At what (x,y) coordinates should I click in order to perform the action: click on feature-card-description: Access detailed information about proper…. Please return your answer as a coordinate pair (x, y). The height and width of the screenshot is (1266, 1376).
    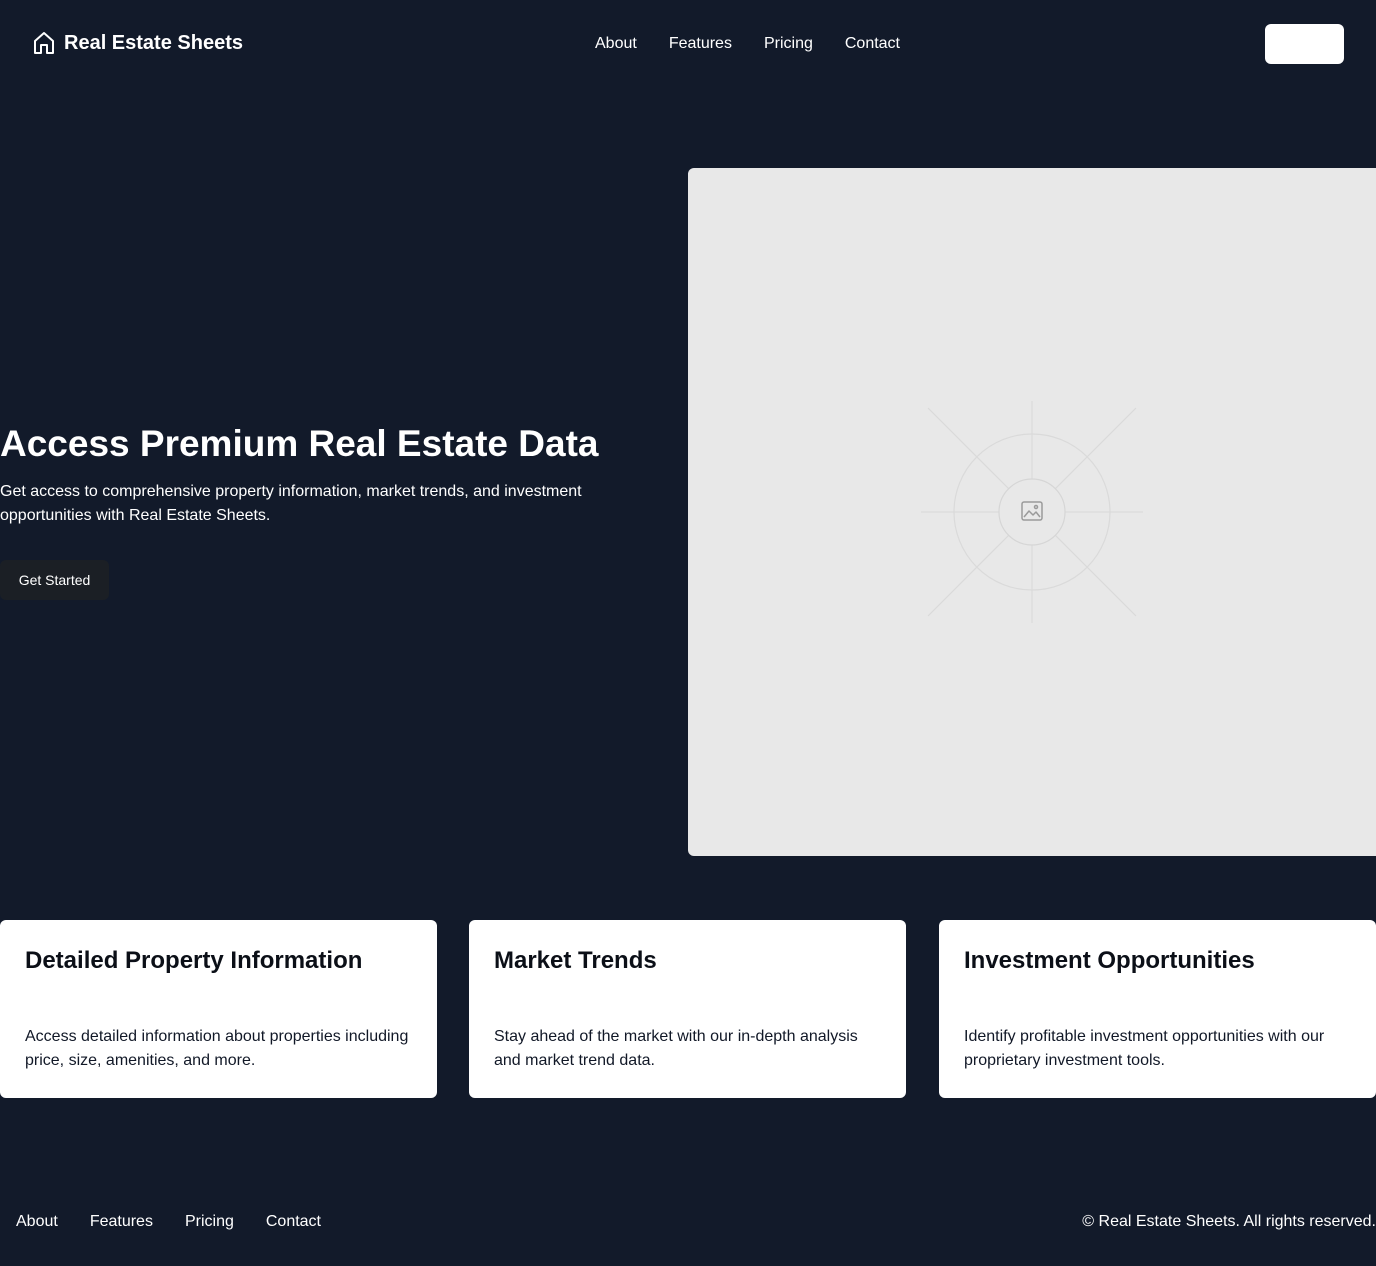
    Looking at the image, I should click on (217, 1048).